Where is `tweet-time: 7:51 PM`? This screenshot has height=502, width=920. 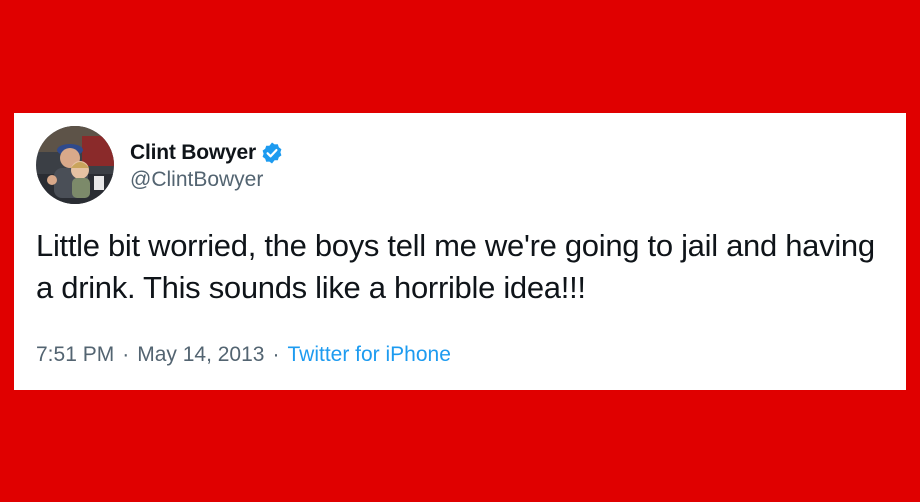
tweet-time: 7:51 PM is located at coordinates (75, 355).